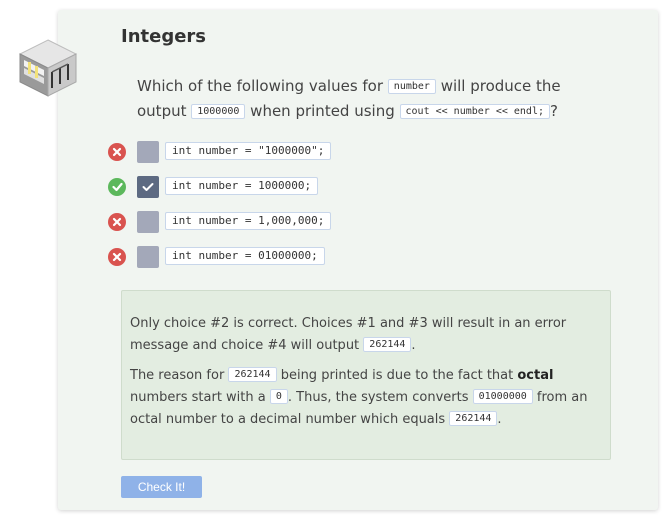 Image resolution: width=668 pixels, height=519 pixels. Describe the element at coordinates (535, 375) in the screenshot. I see `bold-term: octal` at that location.